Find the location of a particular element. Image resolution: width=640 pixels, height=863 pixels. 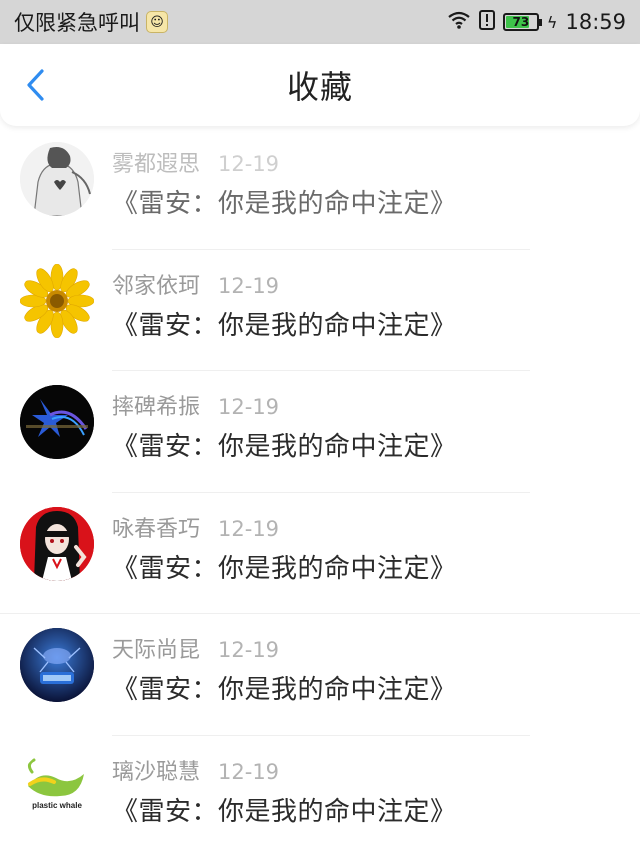

status-bar: 仅限紧急呼叫 ☺ 73 ϟ 18:59 is located at coordinates (320, 22).